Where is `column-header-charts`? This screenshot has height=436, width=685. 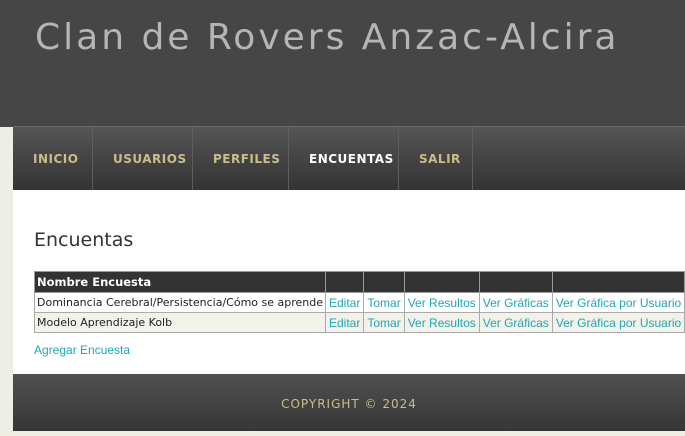
column-header-charts is located at coordinates (515, 282).